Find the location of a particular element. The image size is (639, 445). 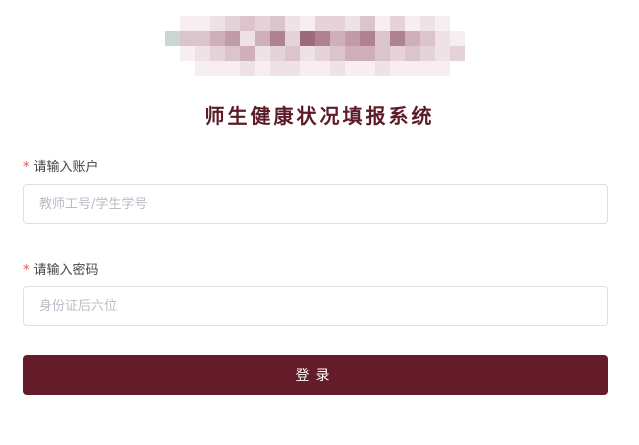

school-logo is located at coordinates (315, 46).